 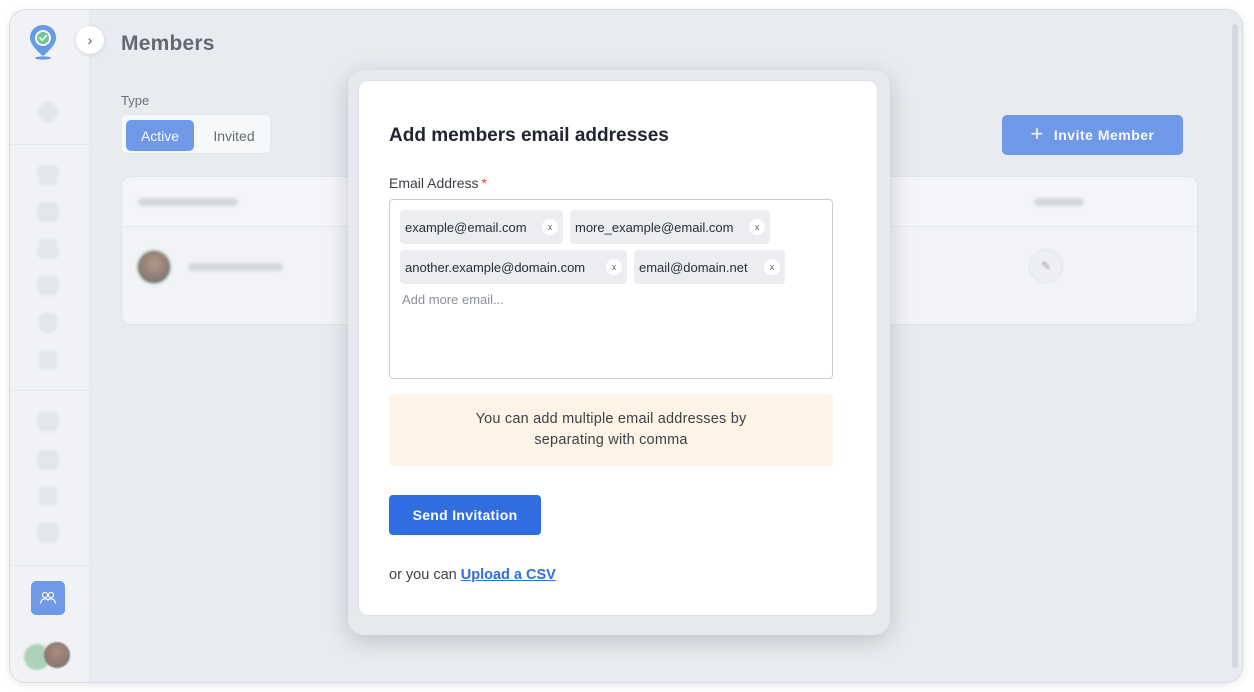 What do you see at coordinates (552, 299) in the screenshot?
I see `add-email-input` at bounding box center [552, 299].